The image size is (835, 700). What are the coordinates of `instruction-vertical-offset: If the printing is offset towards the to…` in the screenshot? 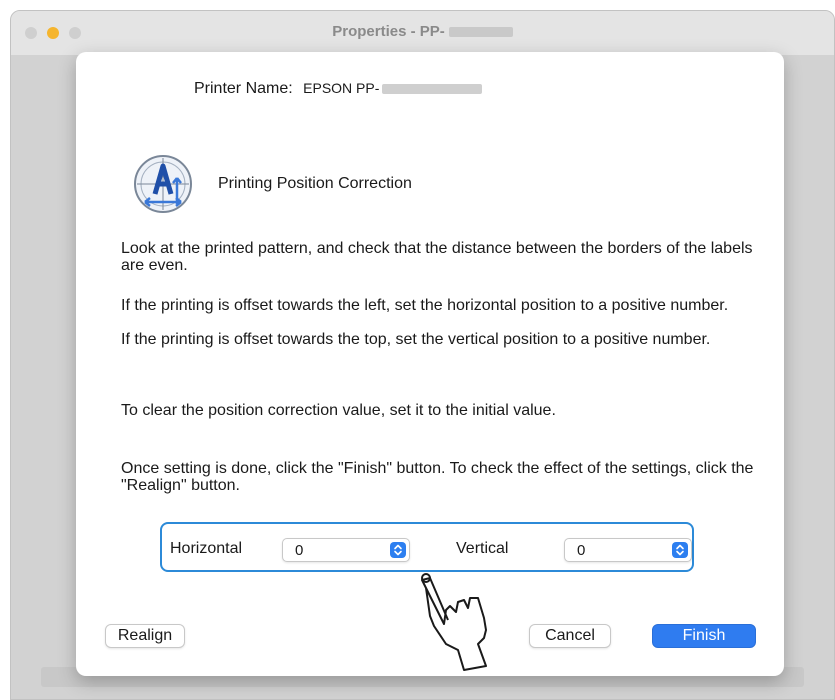 It's located at (416, 339).